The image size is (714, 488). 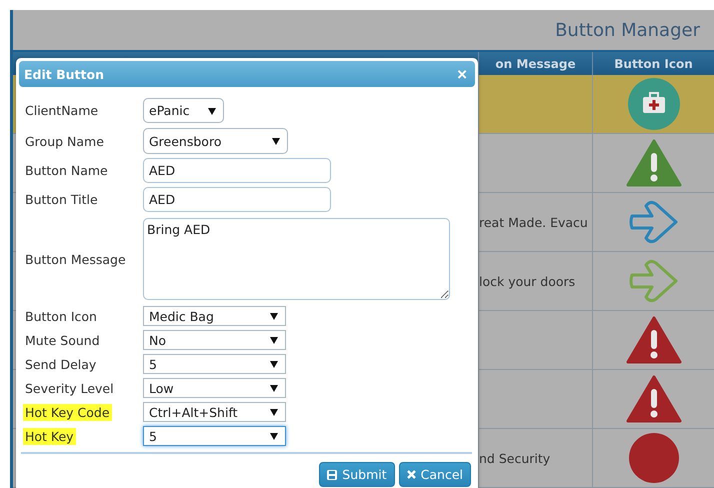 What do you see at coordinates (214, 388) in the screenshot?
I see `select-field: Low` at bounding box center [214, 388].